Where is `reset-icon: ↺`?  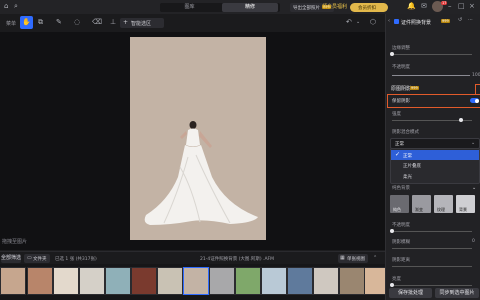
reset-icon: ↺ is located at coordinates (460, 20).